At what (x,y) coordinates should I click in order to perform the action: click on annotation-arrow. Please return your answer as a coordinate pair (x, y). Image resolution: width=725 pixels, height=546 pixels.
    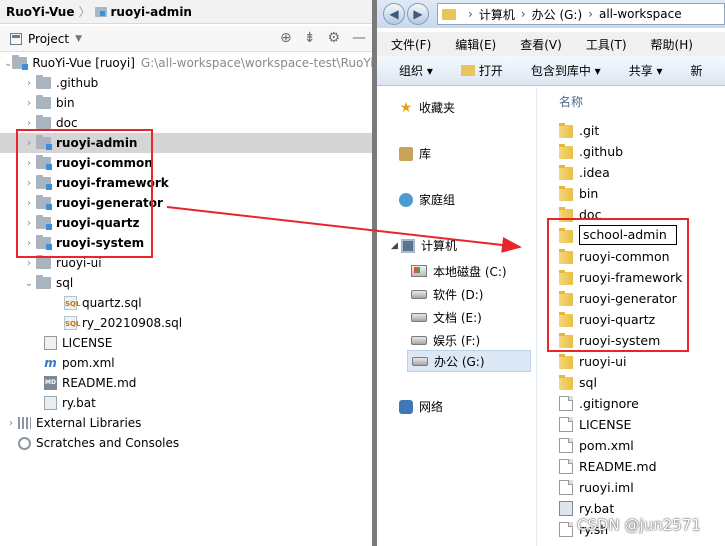
    Looking at the image, I should click on (344, 229).